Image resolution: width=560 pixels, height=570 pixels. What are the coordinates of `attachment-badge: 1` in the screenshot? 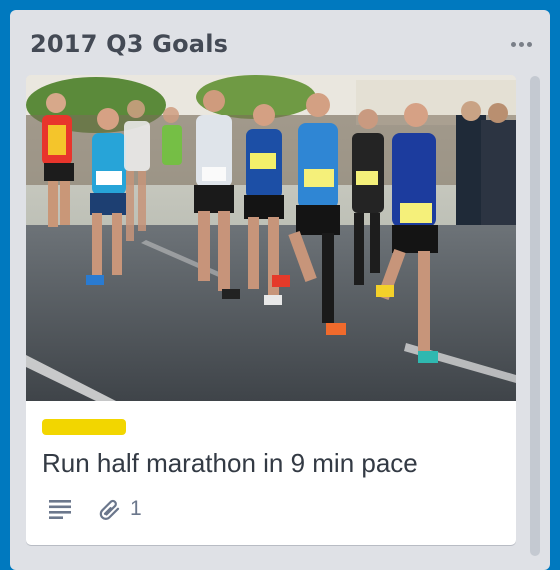 It's located at (120, 509).